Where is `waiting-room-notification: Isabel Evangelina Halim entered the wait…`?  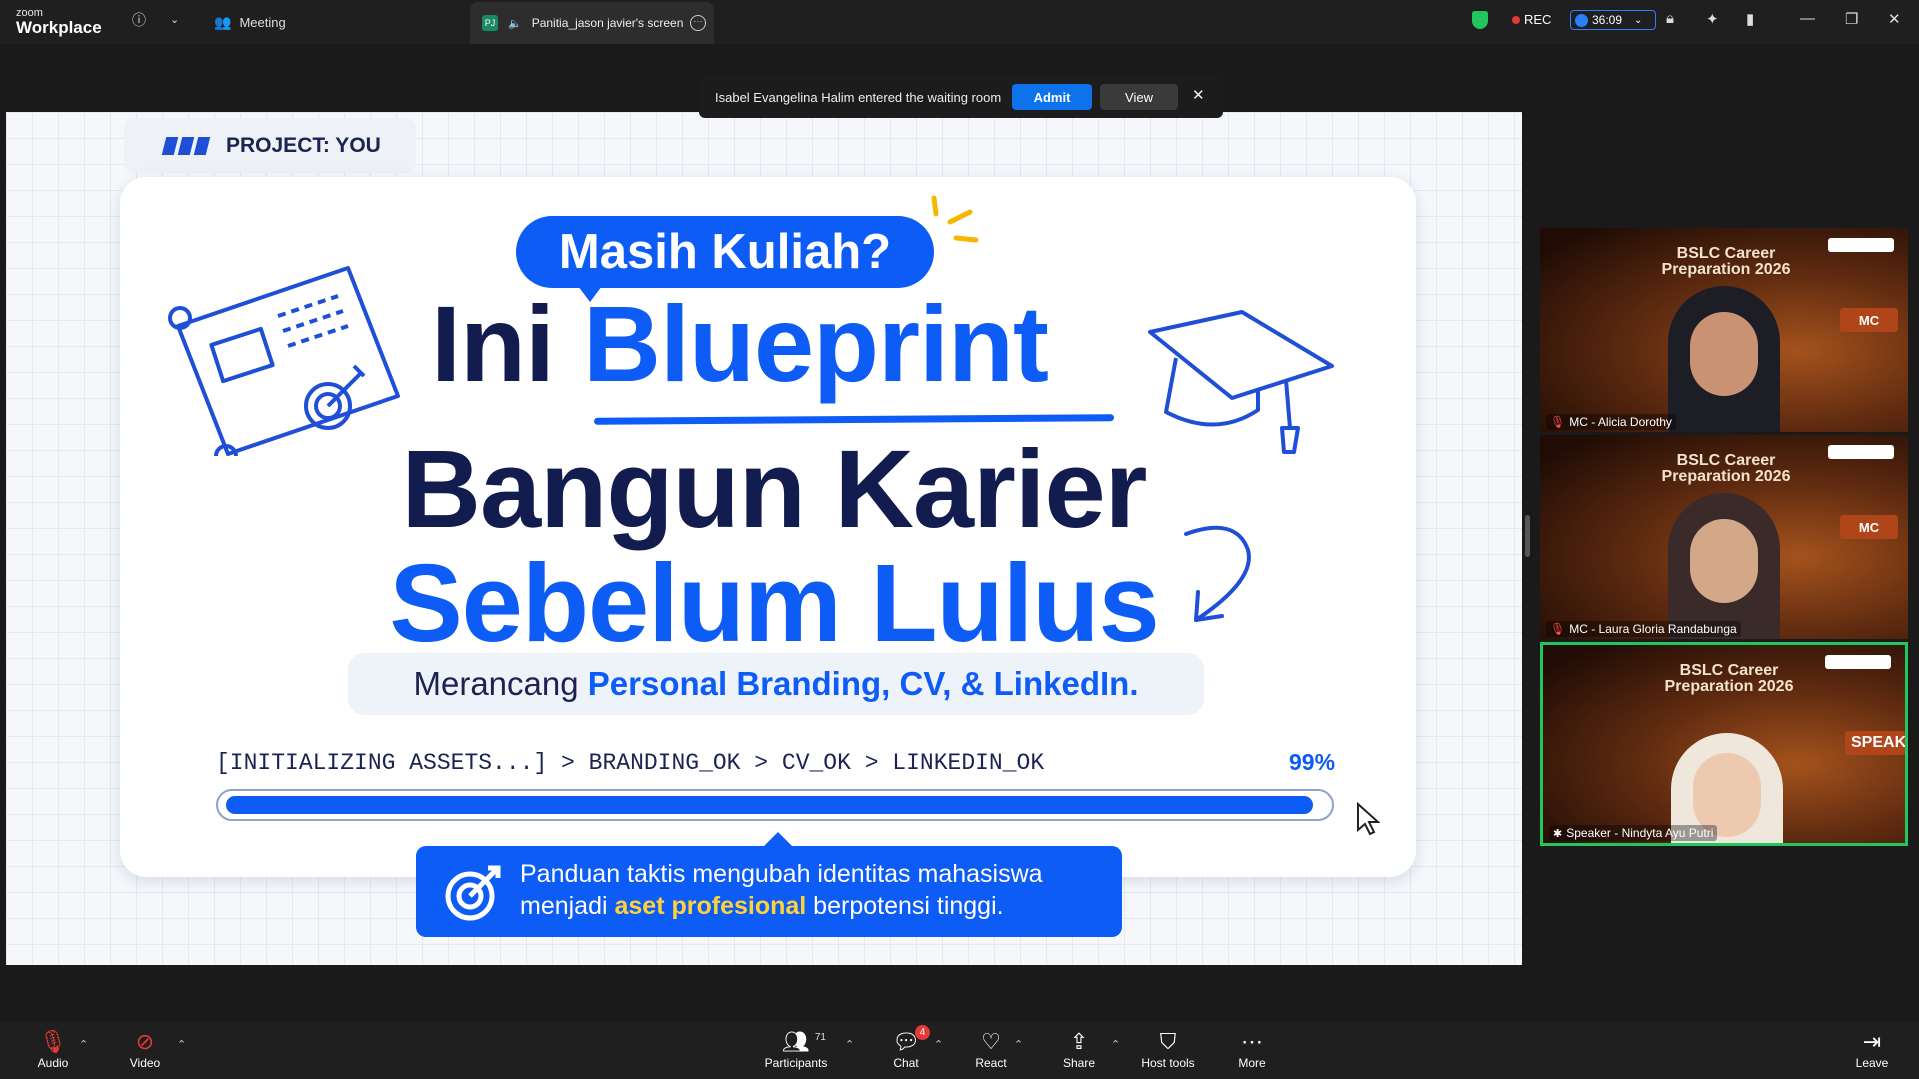
waiting-room-notification: Isabel Evangelina Halim entered the wait… is located at coordinates (961, 97).